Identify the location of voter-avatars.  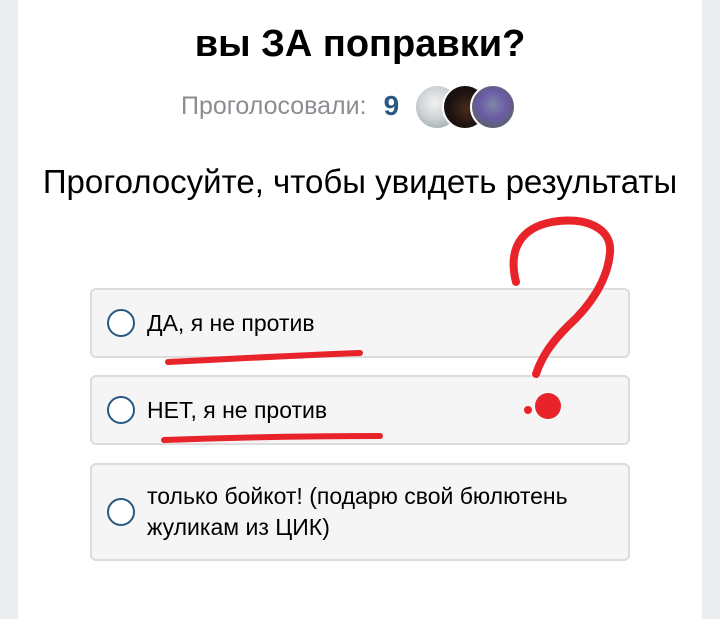
(465, 106).